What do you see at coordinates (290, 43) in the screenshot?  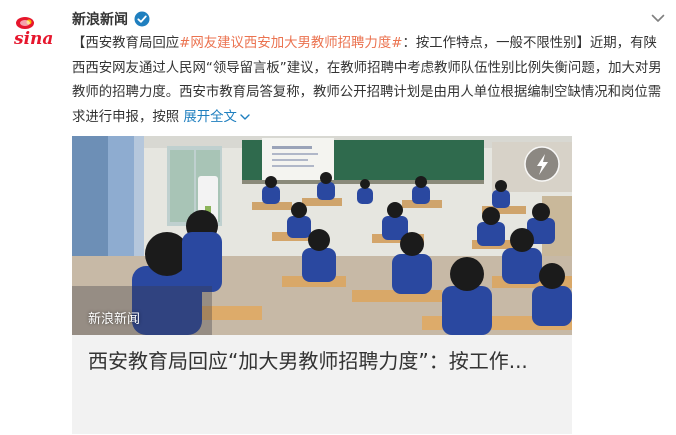 I see `hashtag-link: #网友建议西安加大男教师招聘力度#` at bounding box center [290, 43].